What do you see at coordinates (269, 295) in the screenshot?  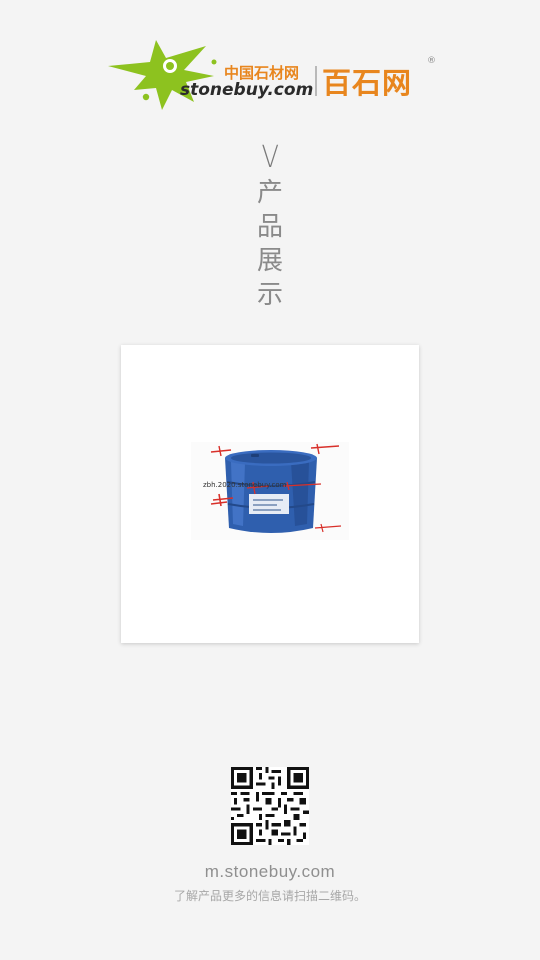 I see `heading-char: 示` at bounding box center [269, 295].